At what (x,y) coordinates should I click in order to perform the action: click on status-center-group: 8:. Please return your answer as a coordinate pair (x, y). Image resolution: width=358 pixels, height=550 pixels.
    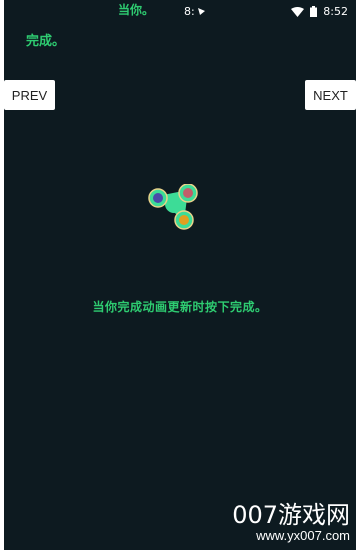
    Looking at the image, I should click on (195, 11).